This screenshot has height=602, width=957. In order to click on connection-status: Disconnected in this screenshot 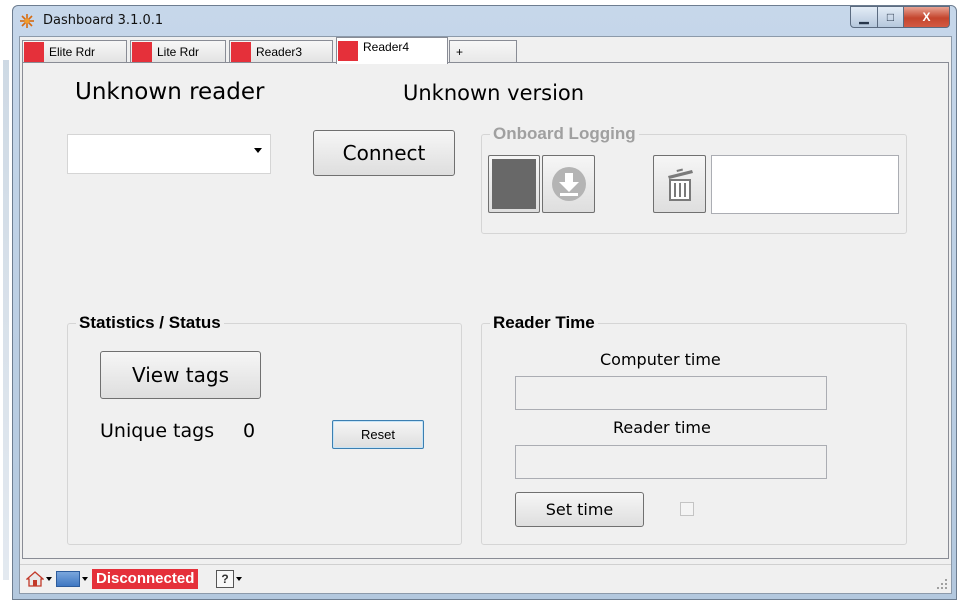, I will do `click(145, 579)`.